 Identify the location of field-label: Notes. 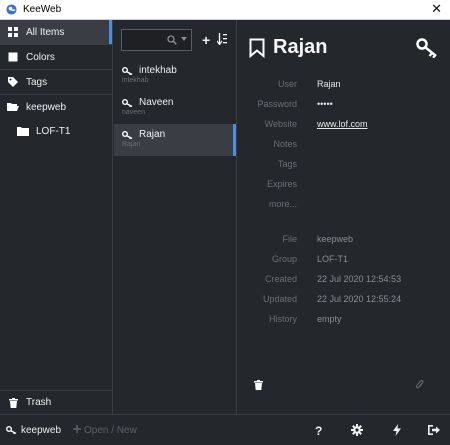
(277, 146).